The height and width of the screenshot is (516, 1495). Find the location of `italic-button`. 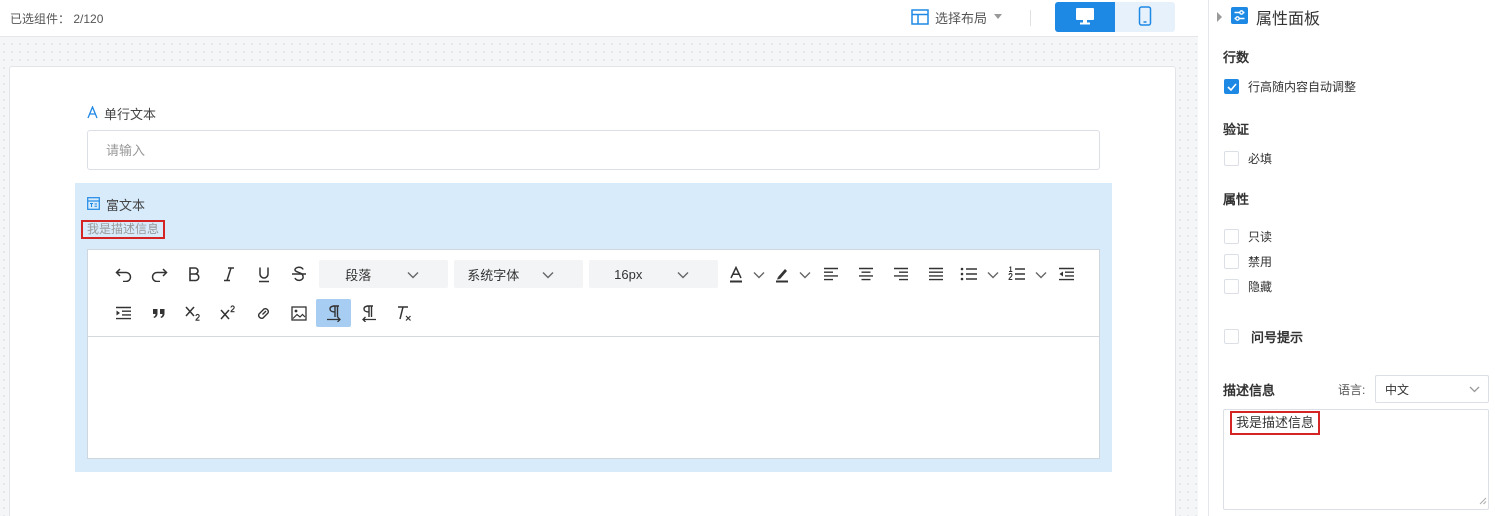

italic-button is located at coordinates (228, 274).